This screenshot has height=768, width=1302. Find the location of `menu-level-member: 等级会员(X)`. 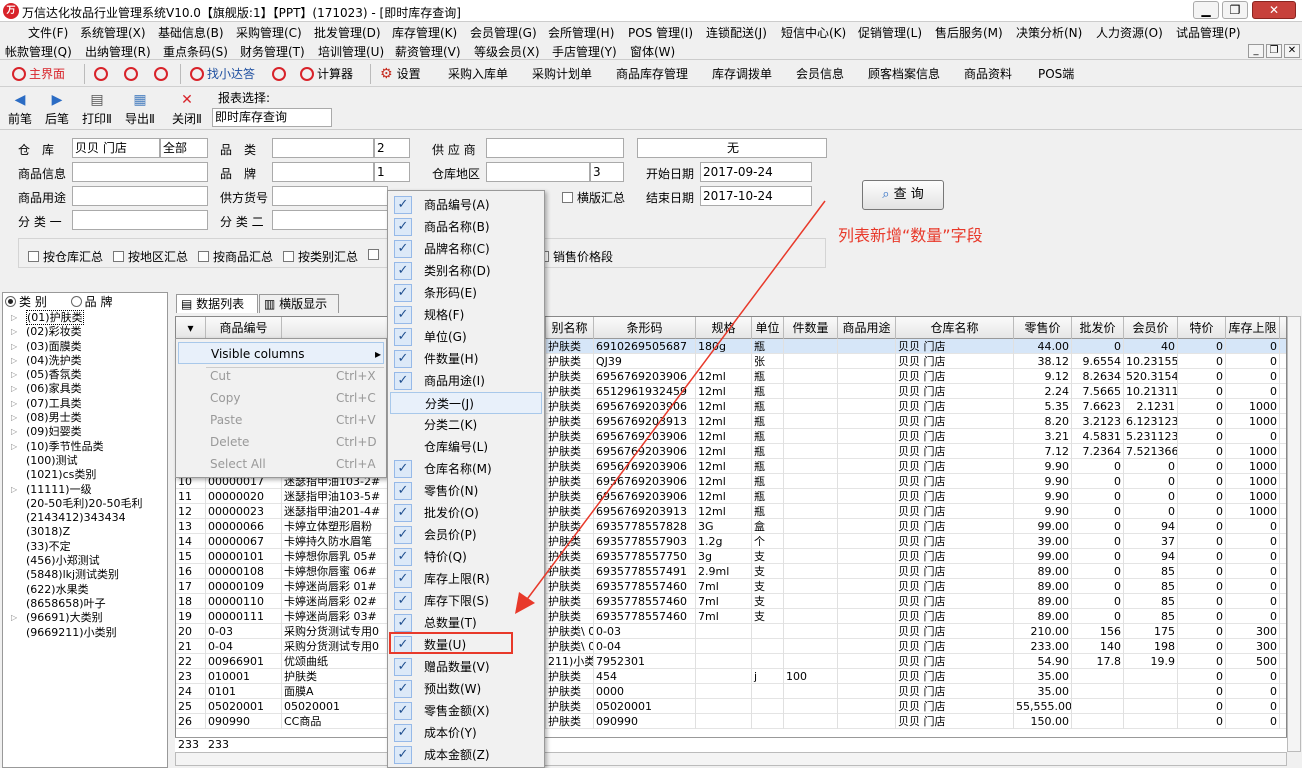

menu-level-member: 等级会员(X) is located at coordinates (507, 51).